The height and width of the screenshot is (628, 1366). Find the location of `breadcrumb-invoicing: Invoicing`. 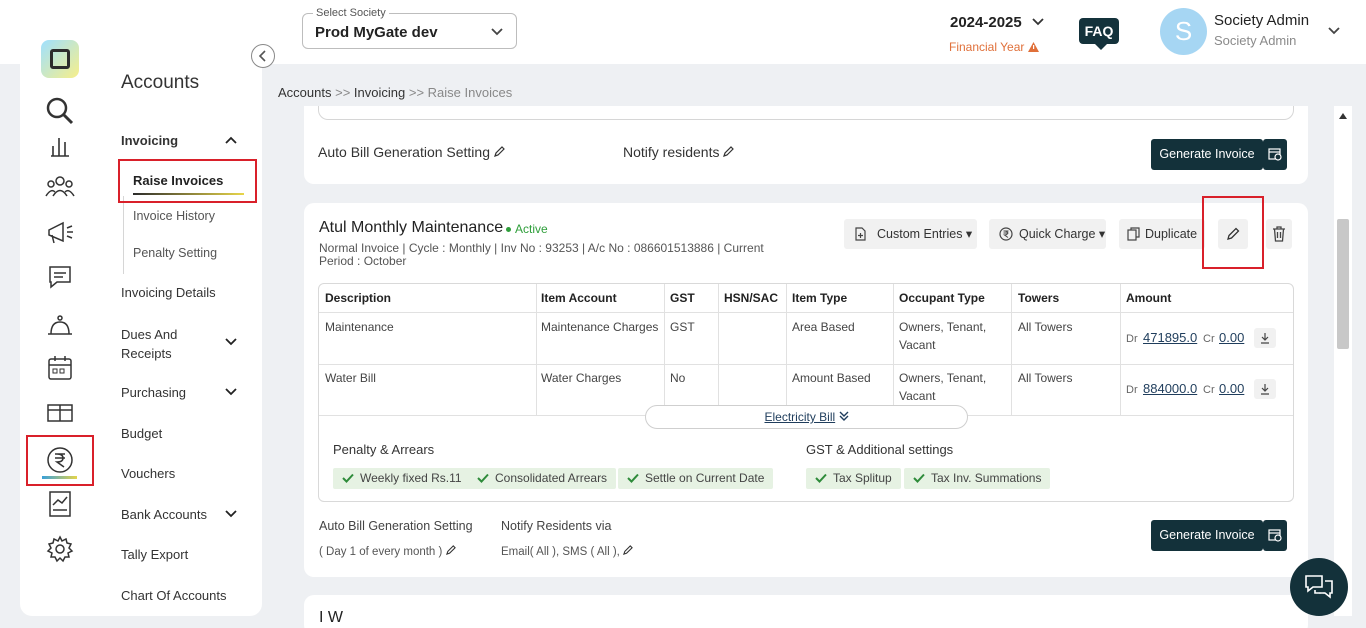

breadcrumb-invoicing: Invoicing is located at coordinates (379, 92).